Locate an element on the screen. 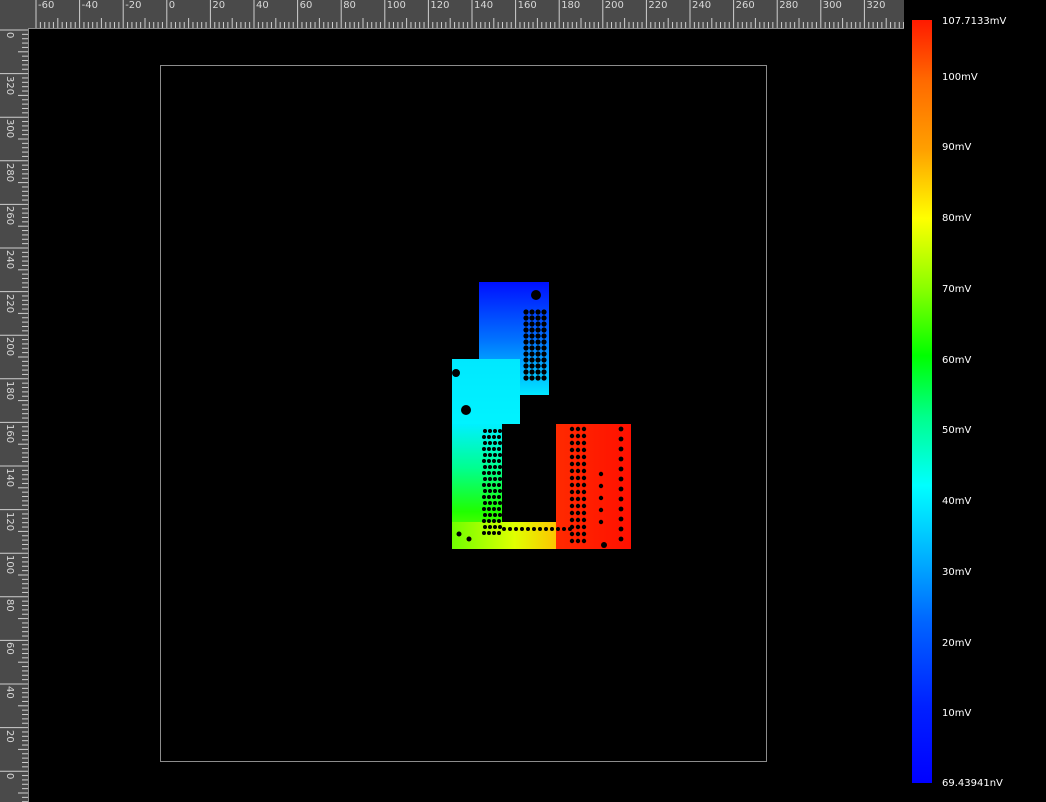  left-ruler-label: 220 is located at coordinates (9, 303).